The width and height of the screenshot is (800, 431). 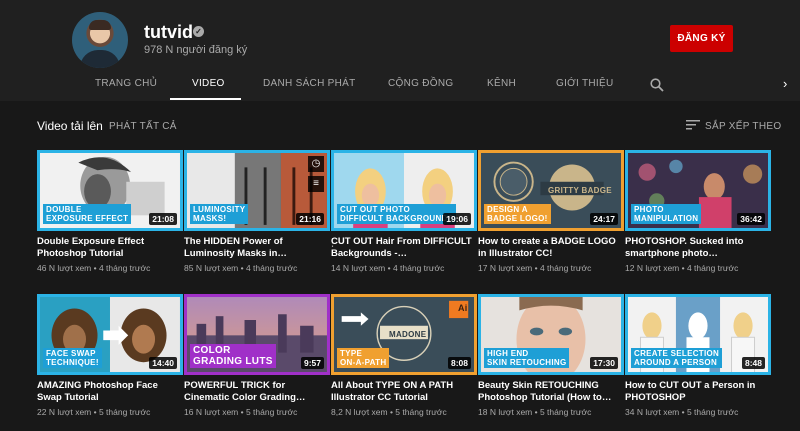 I want to click on thumbnail-badge: CREATE SELECTION AROUND A PERSON, so click(x=677, y=358).